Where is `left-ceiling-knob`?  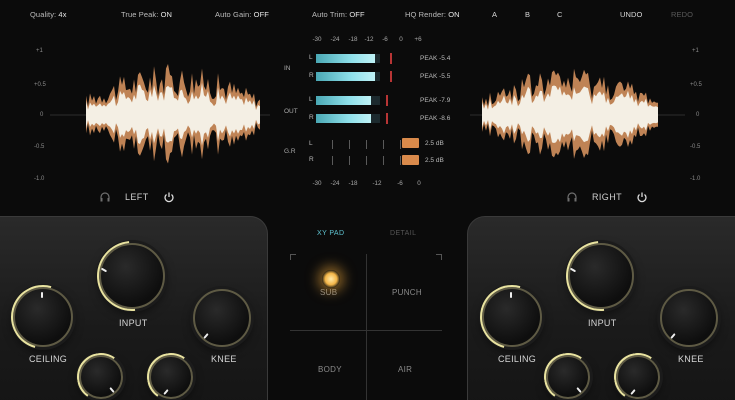
left-ceiling-knob is located at coordinates (43, 317).